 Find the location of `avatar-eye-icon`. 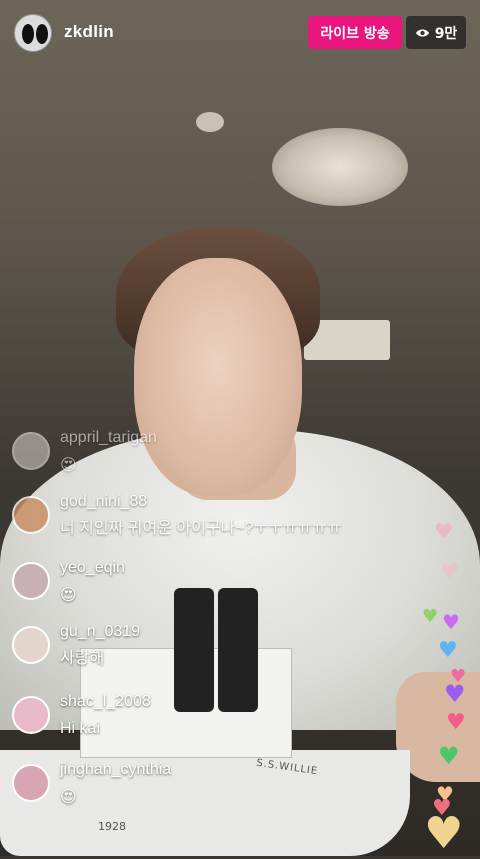

avatar-eye-icon is located at coordinates (42, 34).